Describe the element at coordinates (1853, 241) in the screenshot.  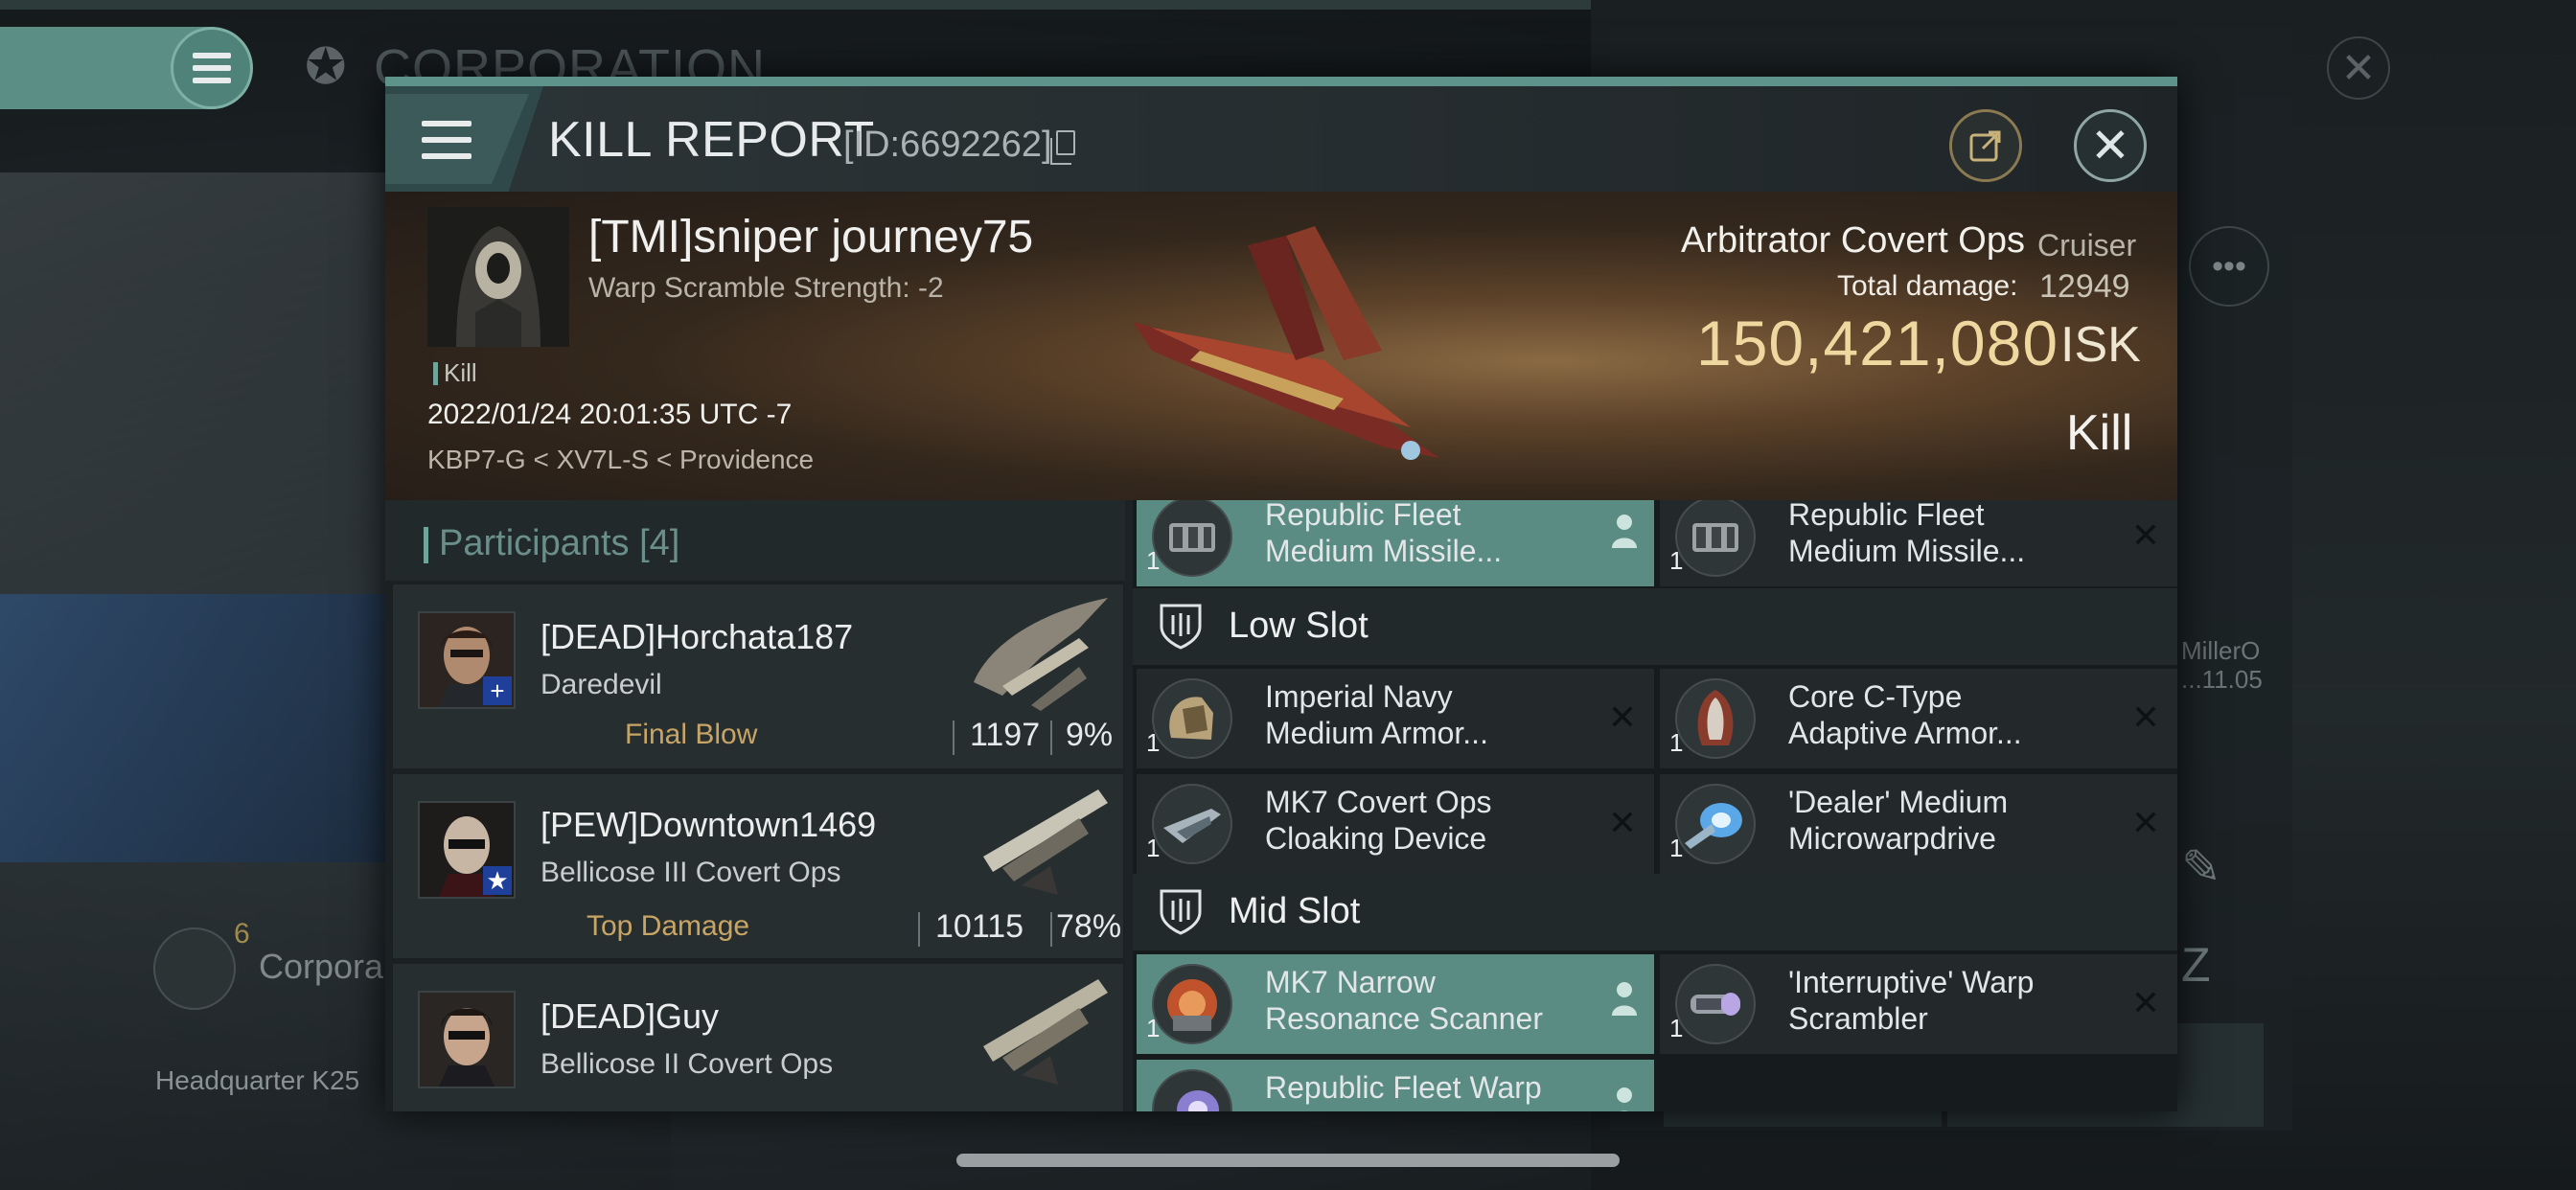
I see `victim-ship-name: Arbitrator Covert Ops` at that location.